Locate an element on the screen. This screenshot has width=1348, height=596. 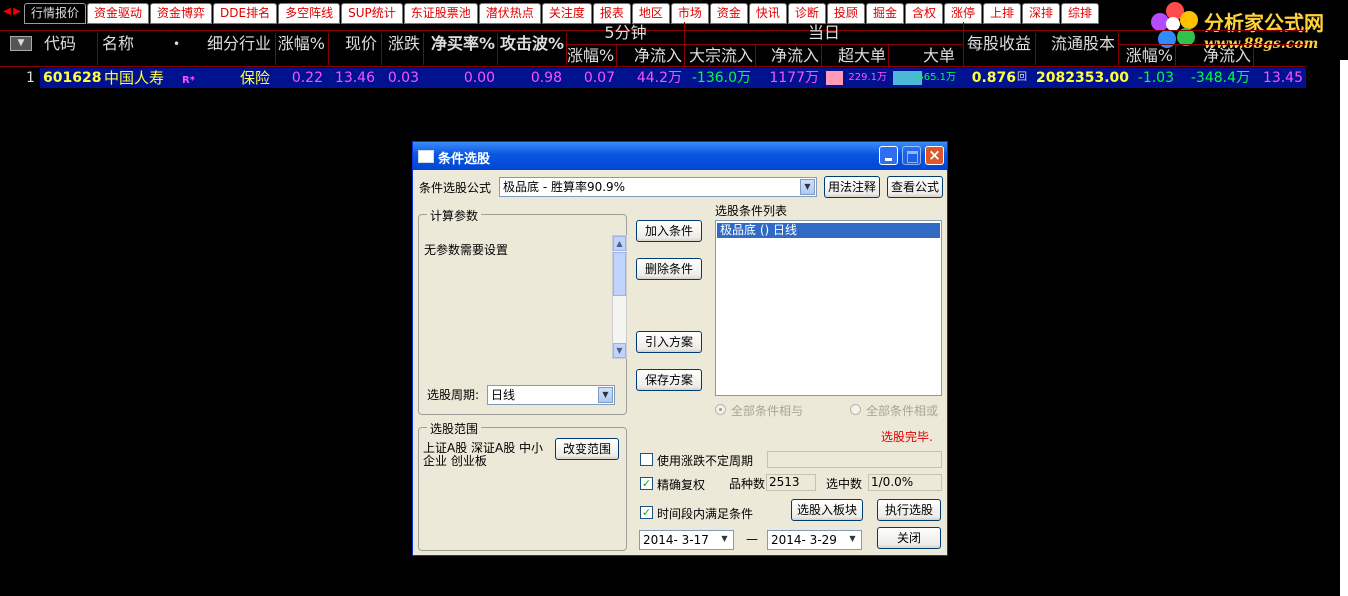
formula-select: 极品底 - 胜算率90.9% ▼ is located at coordinates (658, 187).